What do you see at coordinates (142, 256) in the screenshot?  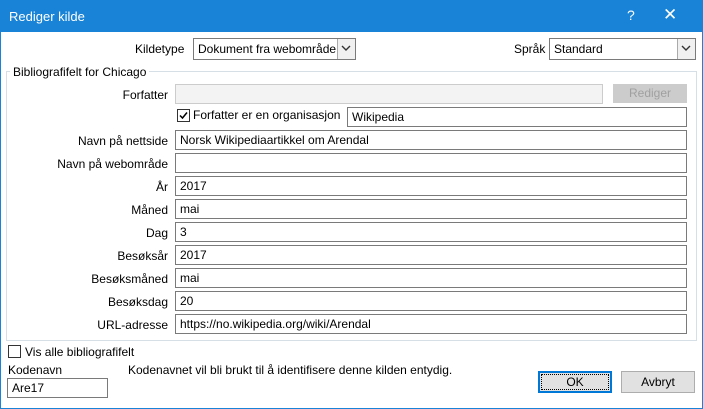 I see `field-label-access-year: Besøksår` at bounding box center [142, 256].